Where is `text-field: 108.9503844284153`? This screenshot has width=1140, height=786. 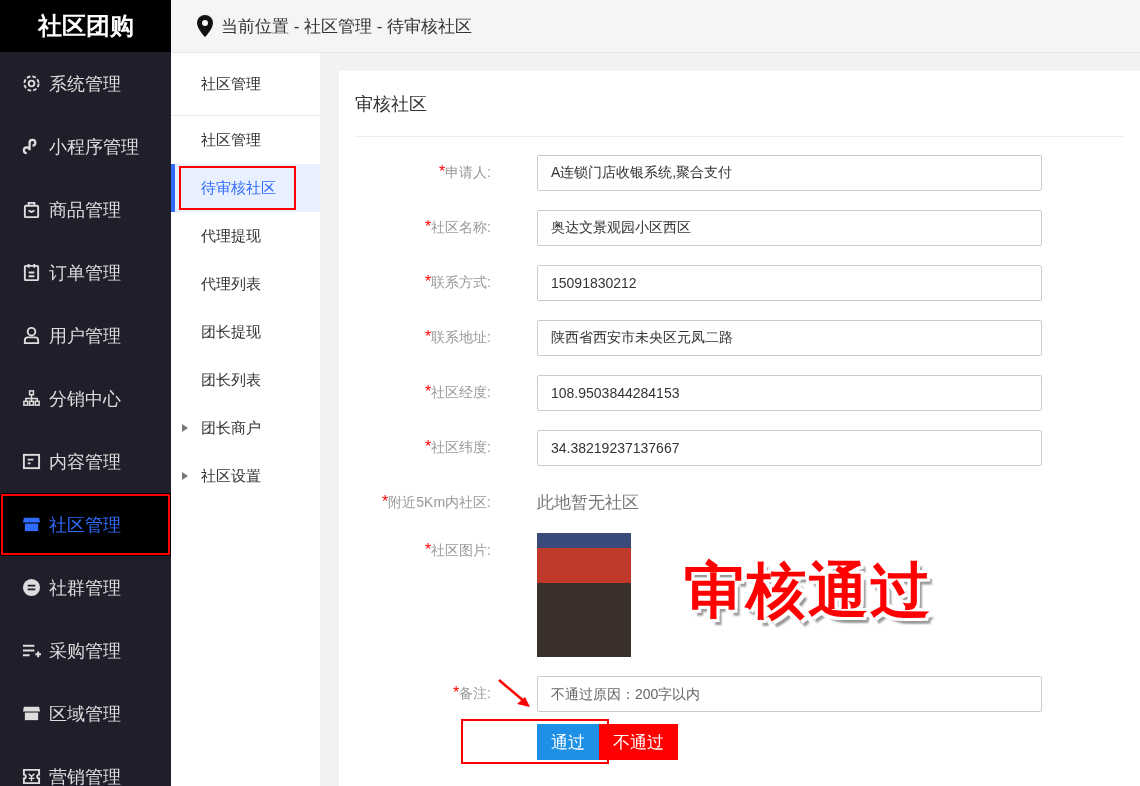
text-field: 108.9503844284153 is located at coordinates (789, 393).